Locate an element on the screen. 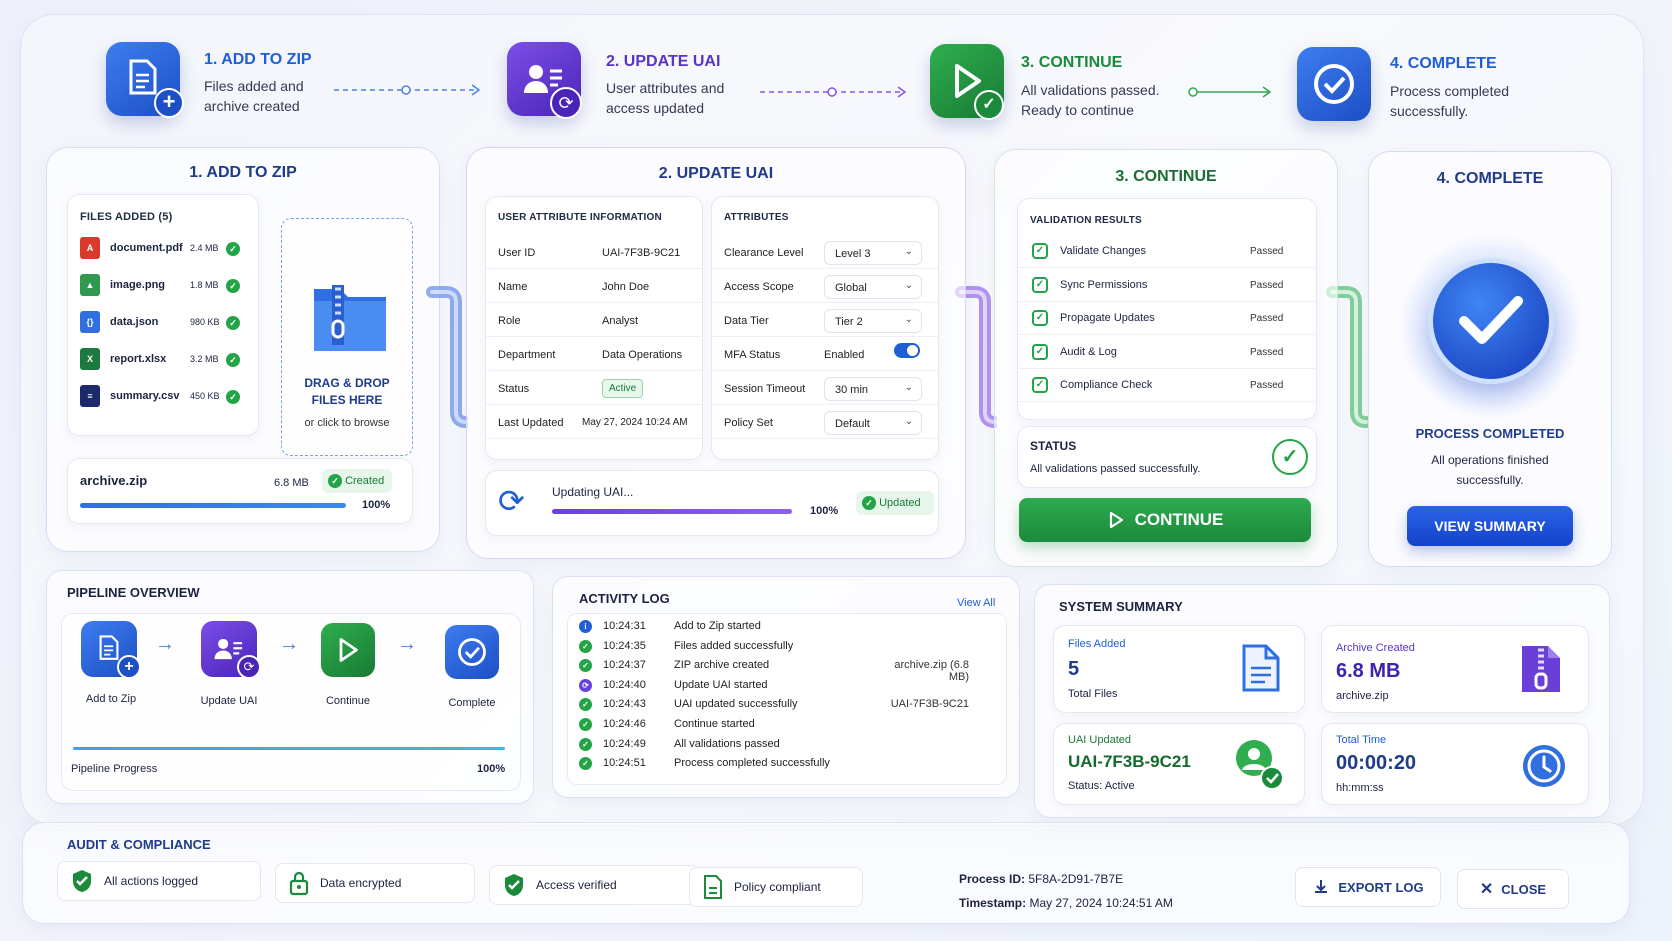  toggle-switch is located at coordinates (907, 350).